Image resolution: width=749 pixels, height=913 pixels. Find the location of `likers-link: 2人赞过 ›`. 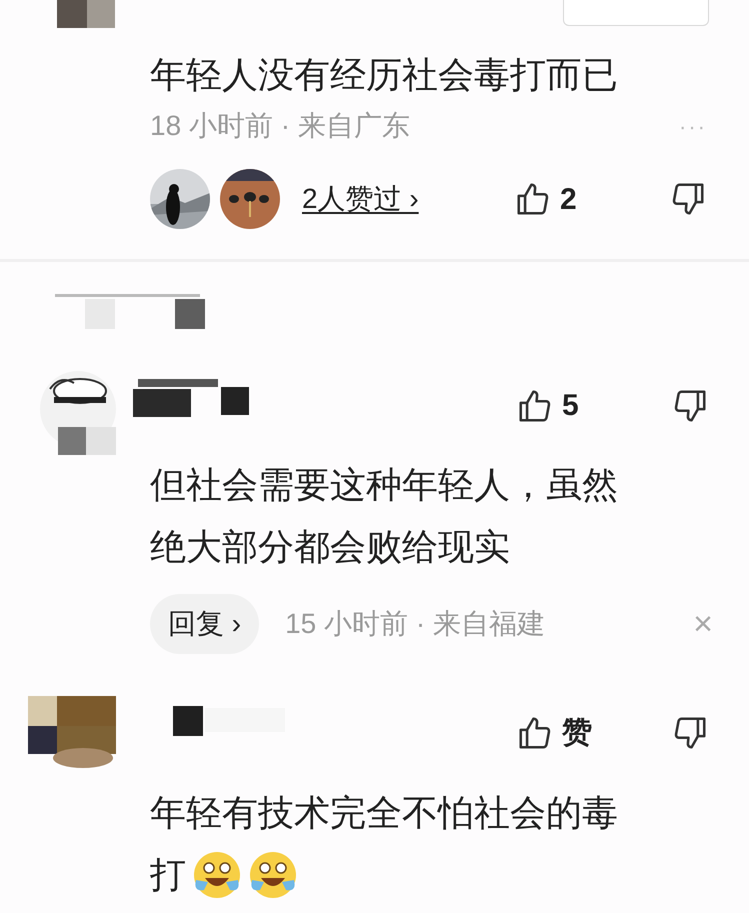

likers-link: 2人赞过 › is located at coordinates (408, 199).